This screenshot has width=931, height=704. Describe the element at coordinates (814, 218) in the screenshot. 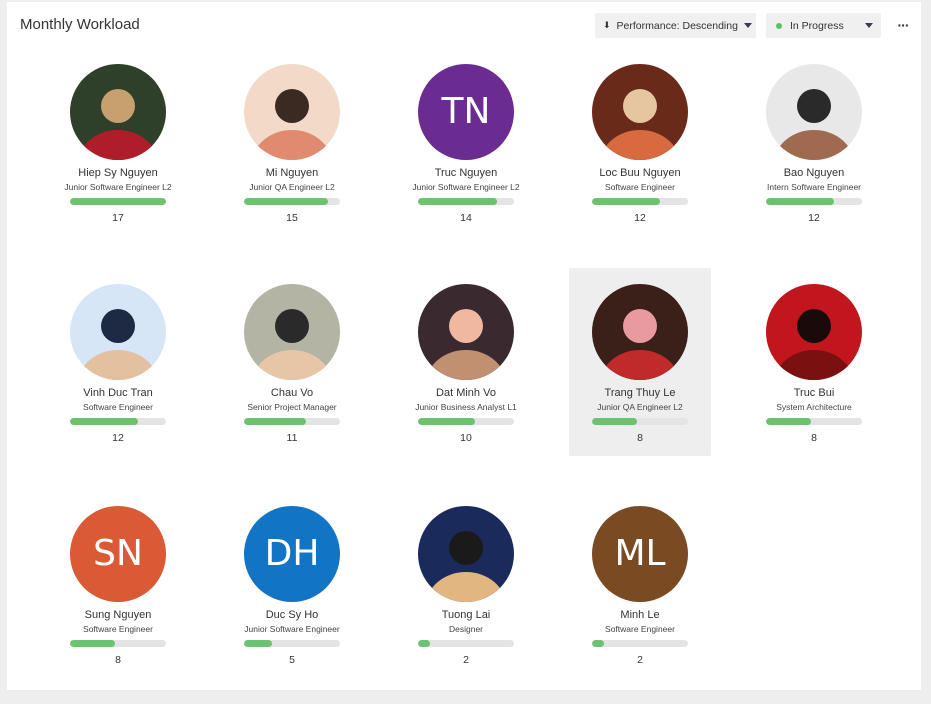

I see `task-count: 12` at that location.